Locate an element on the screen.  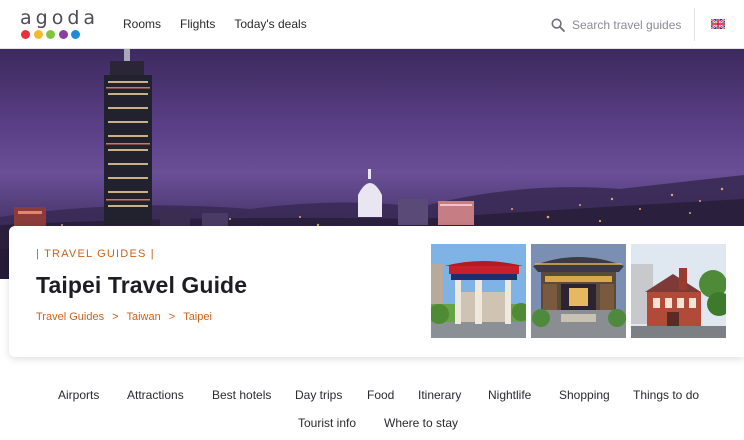
breadcrumb-travel-guides: Travel Guides is located at coordinates (70, 317).